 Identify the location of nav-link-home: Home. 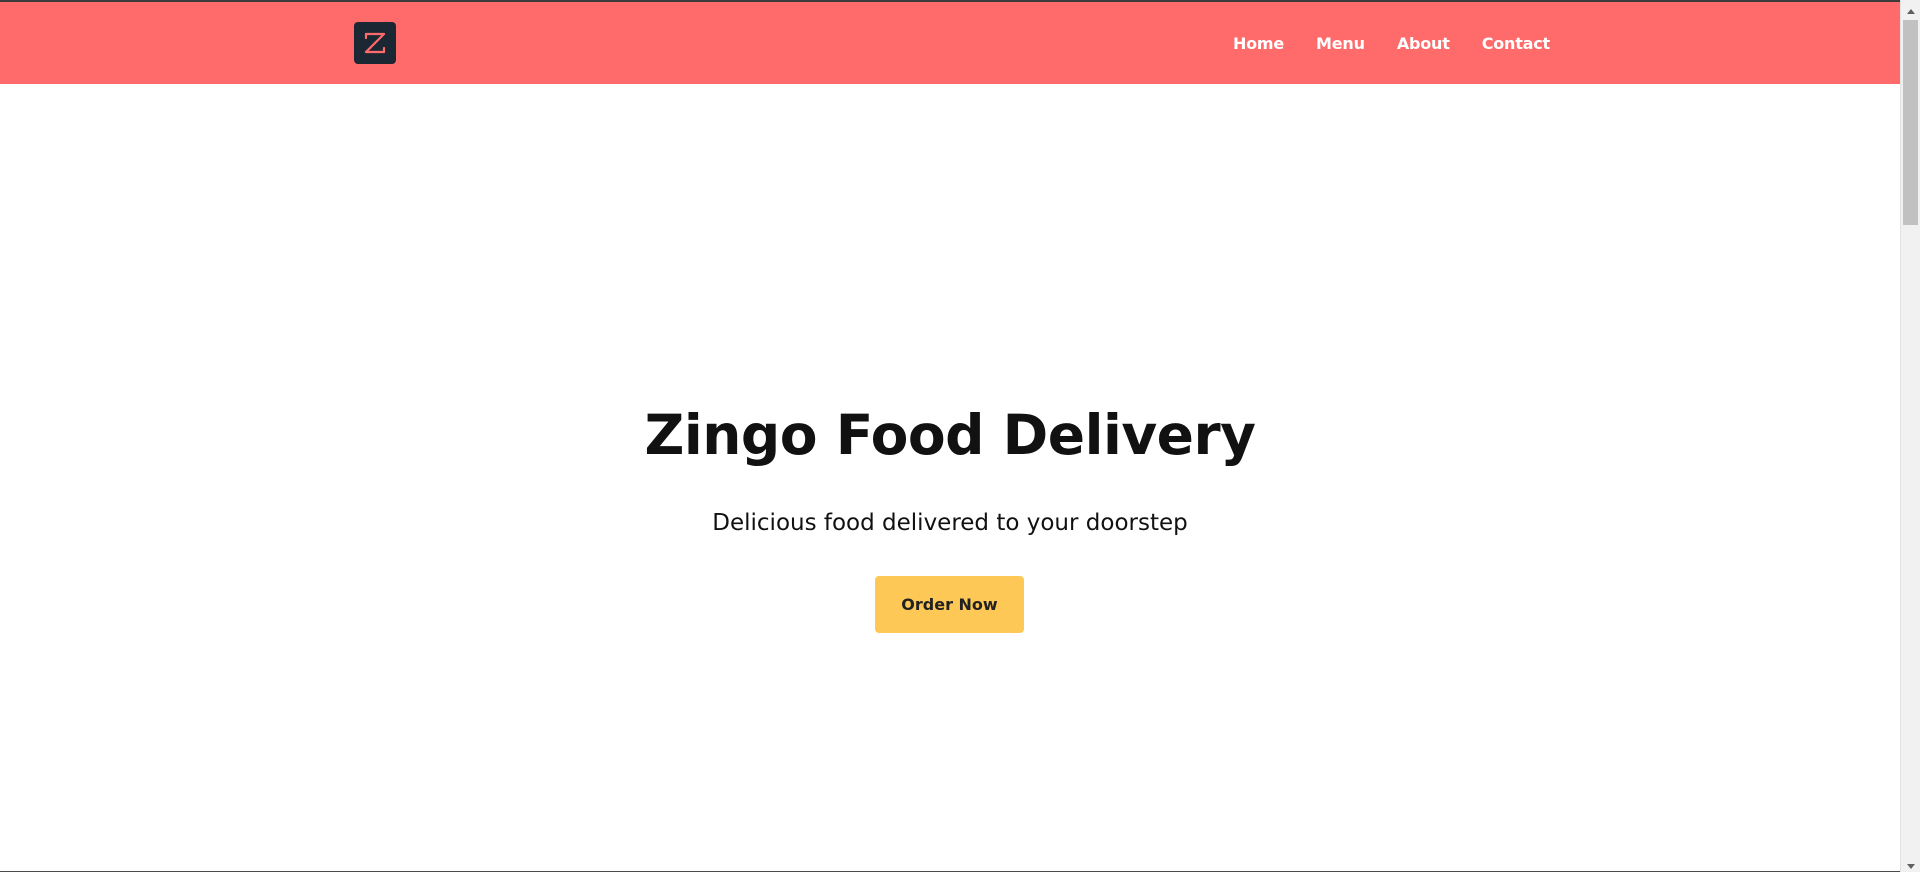
(1258, 43).